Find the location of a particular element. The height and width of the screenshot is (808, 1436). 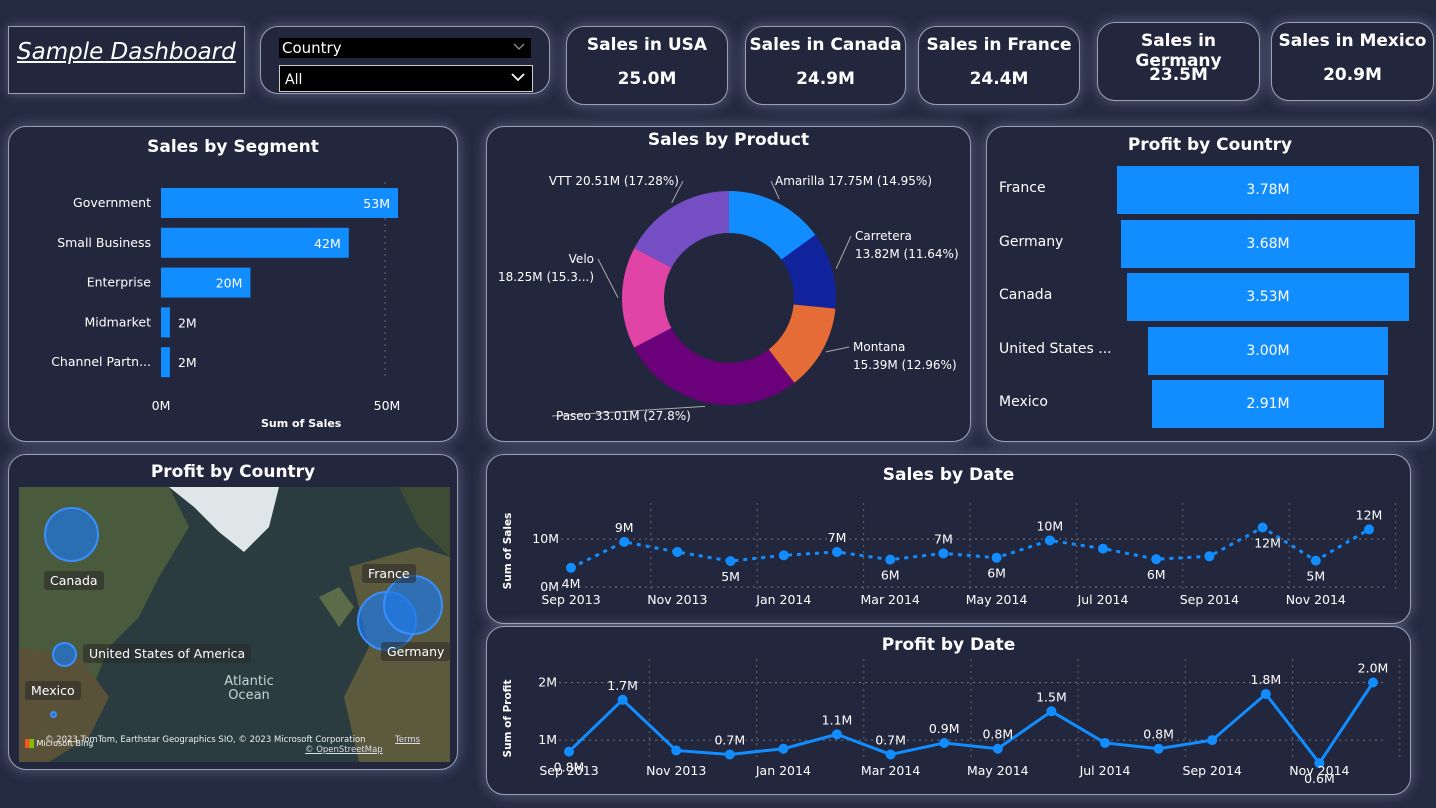

kpi-value: 25.0M is located at coordinates (647, 79).